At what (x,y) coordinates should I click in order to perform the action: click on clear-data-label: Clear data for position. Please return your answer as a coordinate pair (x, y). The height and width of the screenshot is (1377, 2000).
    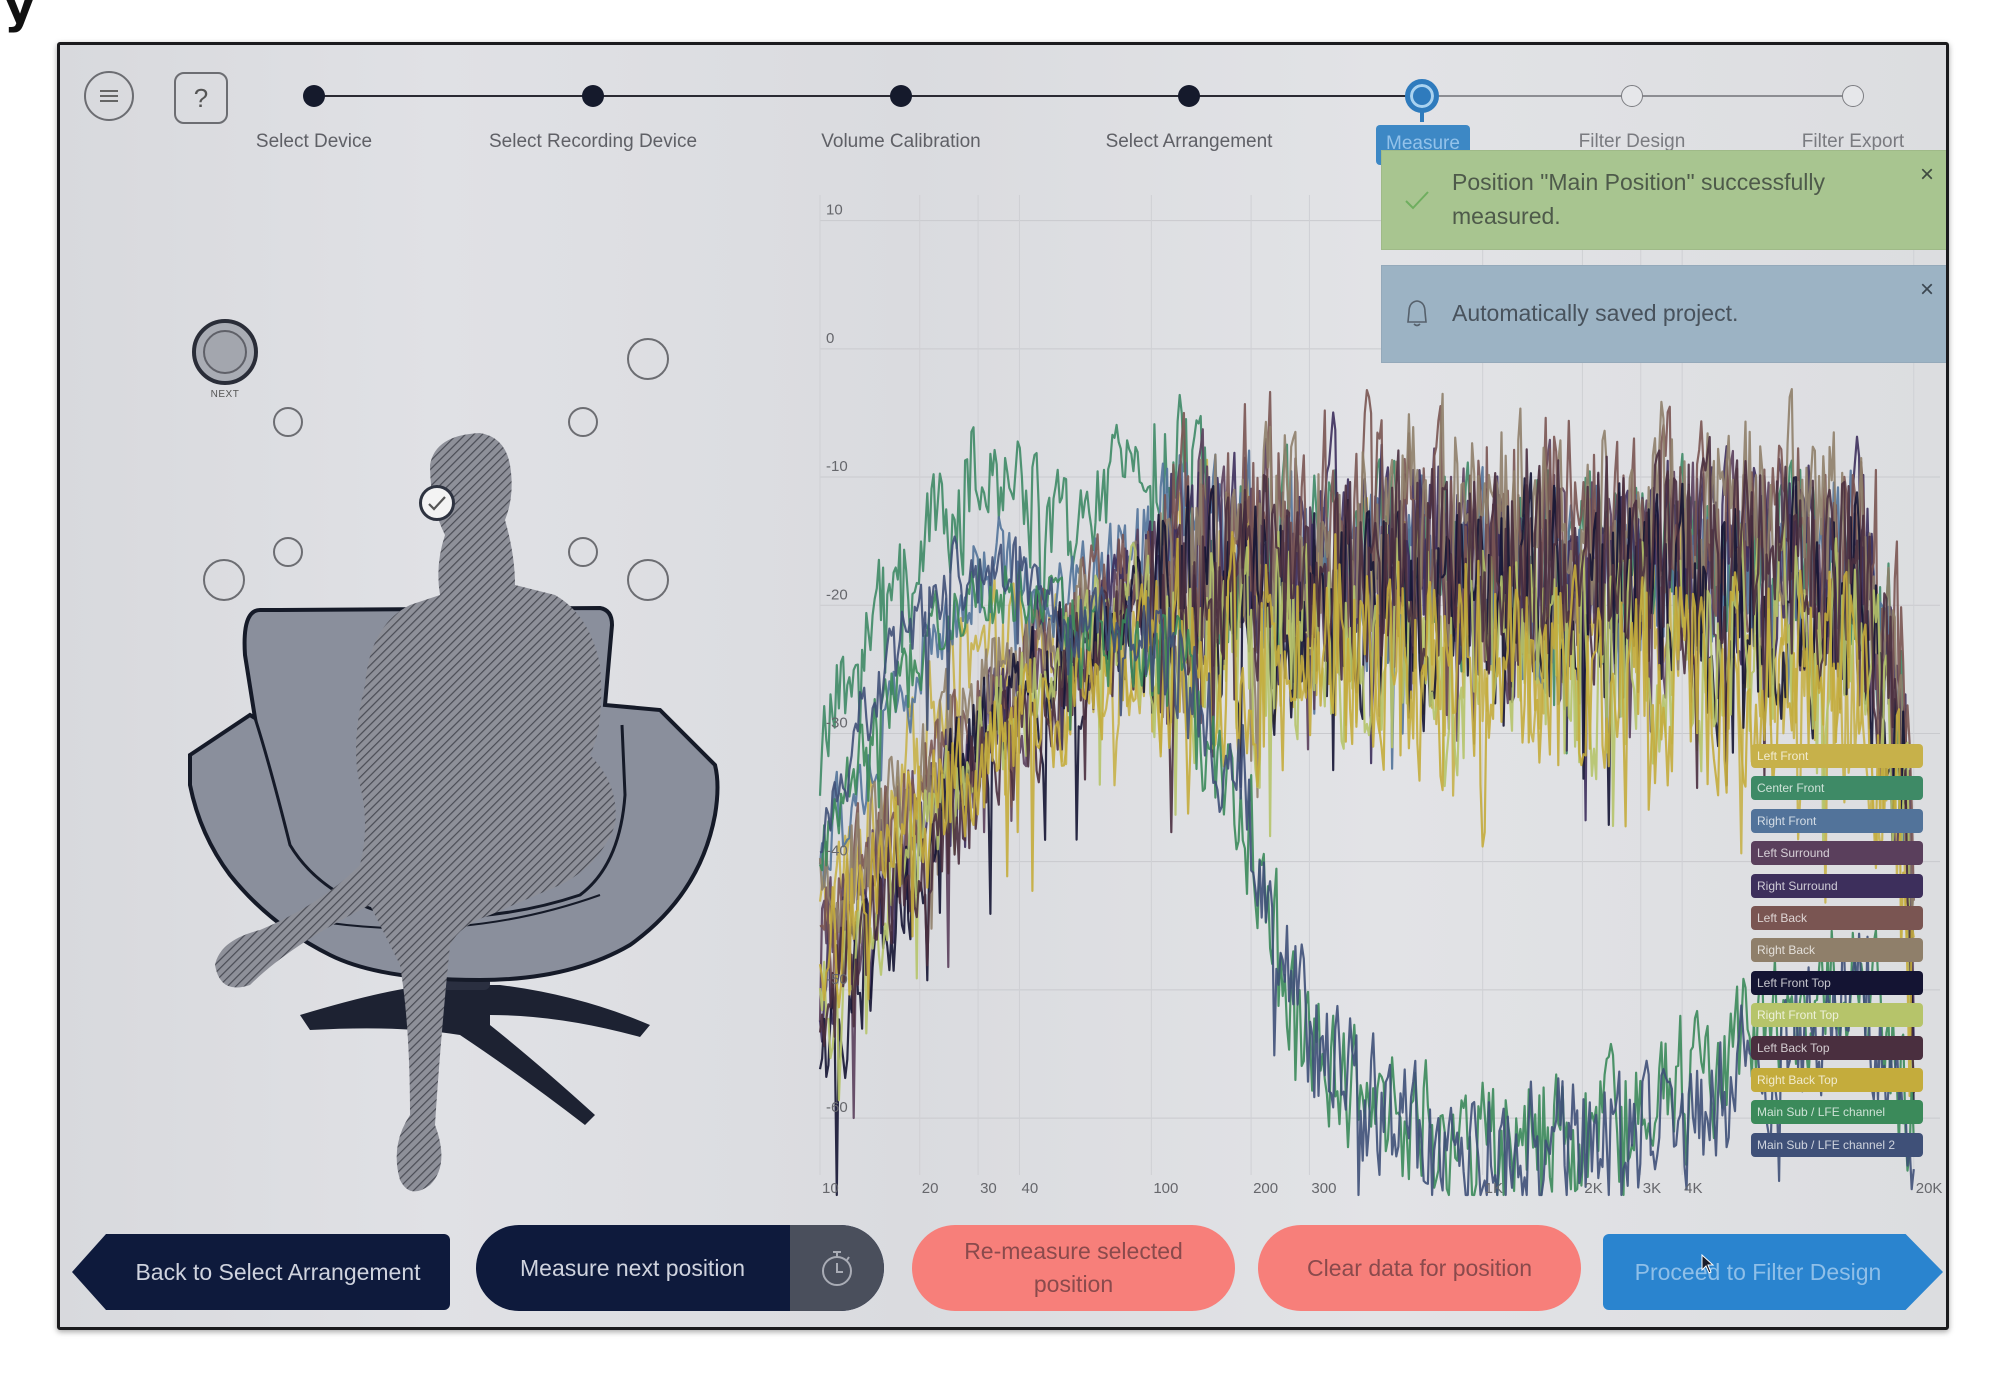
    Looking at the image, I should click on (1419, 1267).